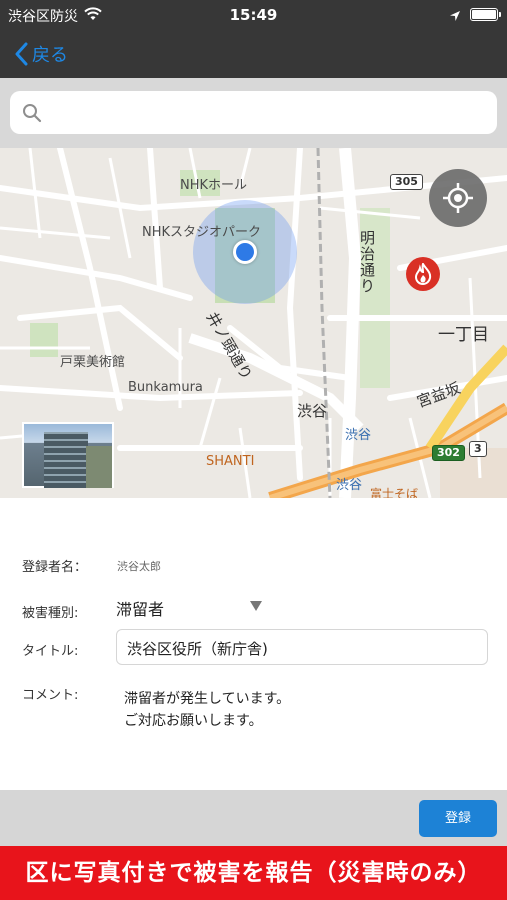  What do you see at coordinates (485, 14) in the screenshot?
I see `battery-icon` at bounding box center [485, 14].